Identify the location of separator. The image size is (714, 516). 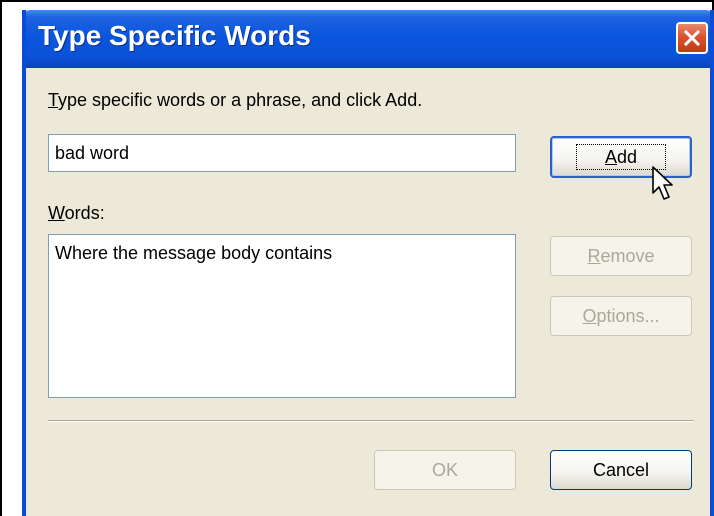
(371, 421).